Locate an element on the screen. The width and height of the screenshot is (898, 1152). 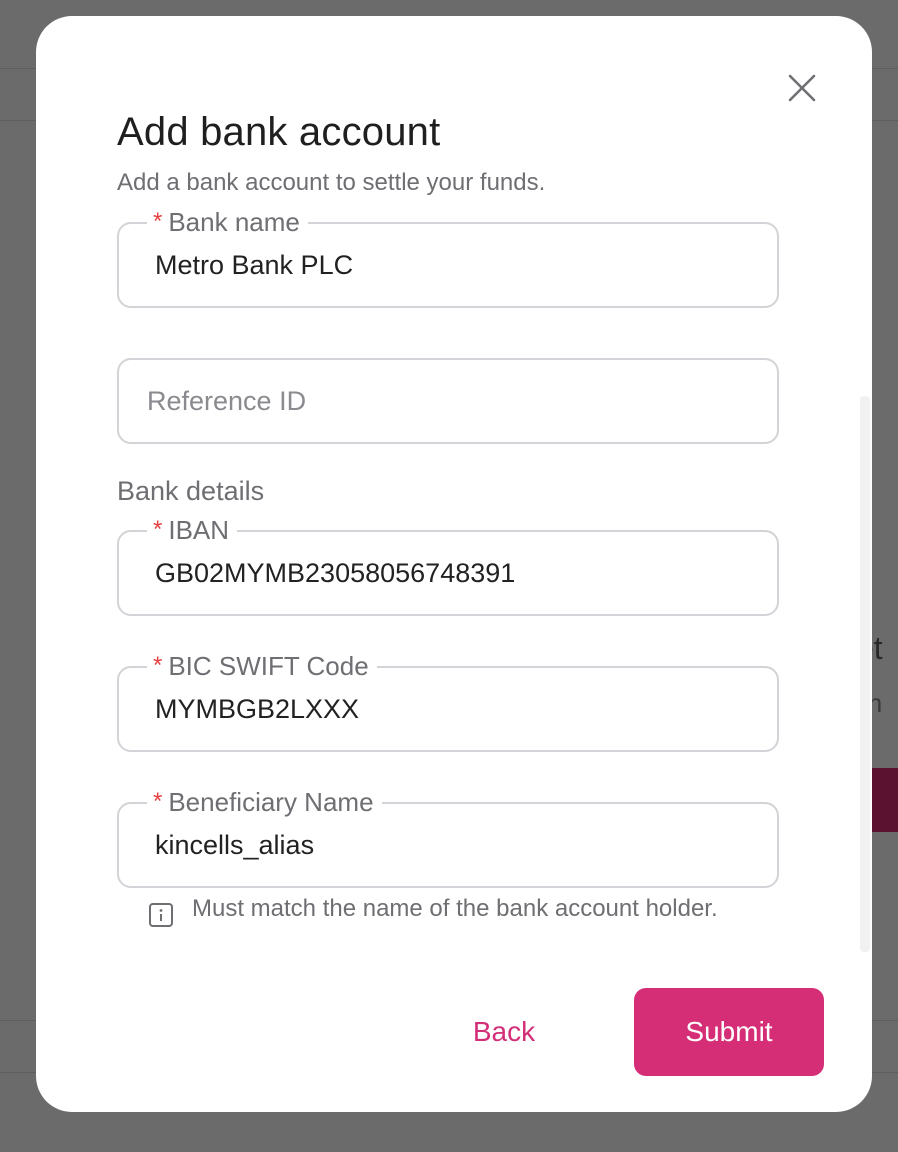
reference-id-input is located at coordinates (448, 401).